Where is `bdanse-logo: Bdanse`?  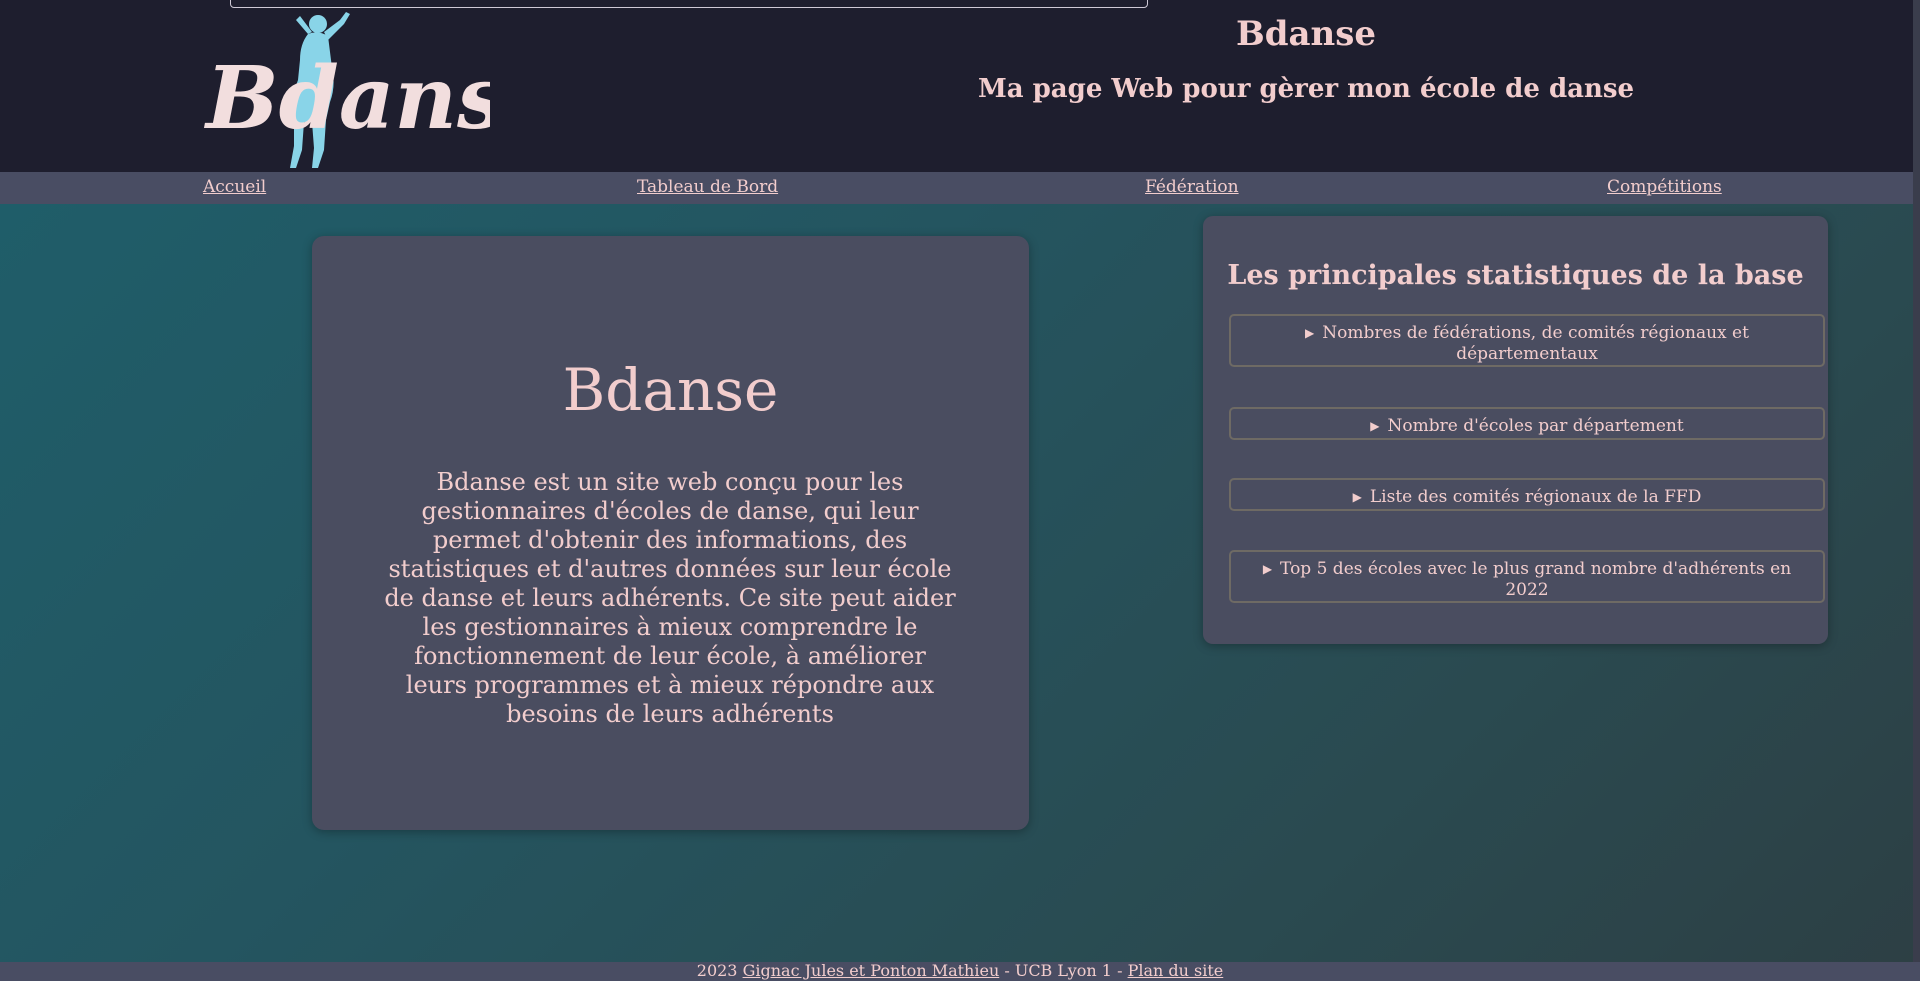
bdanse-logo: Bdanse is located at coordinates (345, 90).